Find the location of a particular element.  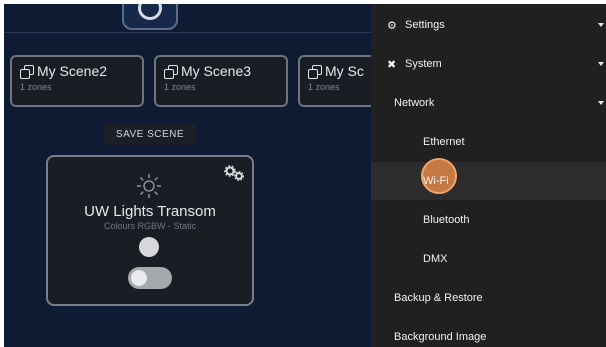

menu-label: Bluetooth is located at coordinates (446, 220).